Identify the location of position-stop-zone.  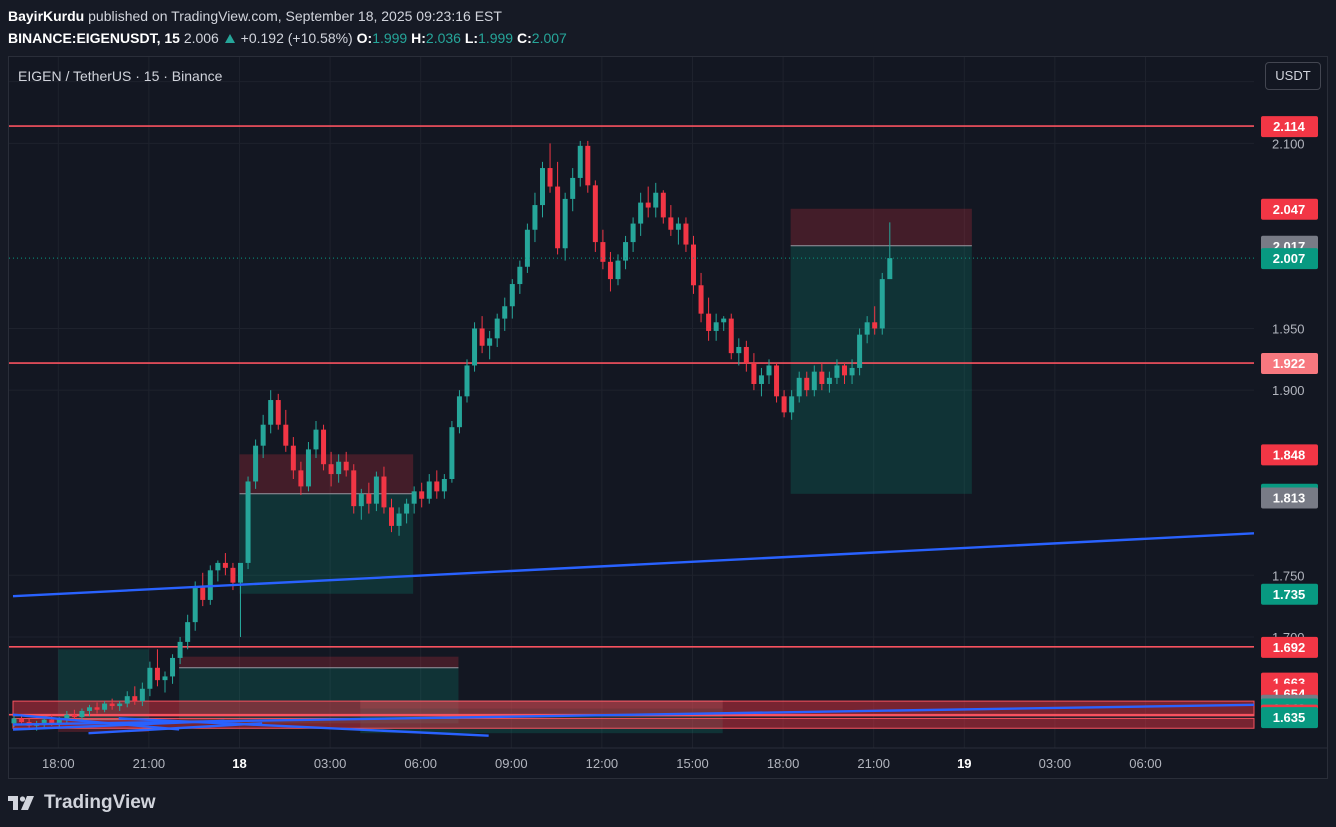
(881, 227).